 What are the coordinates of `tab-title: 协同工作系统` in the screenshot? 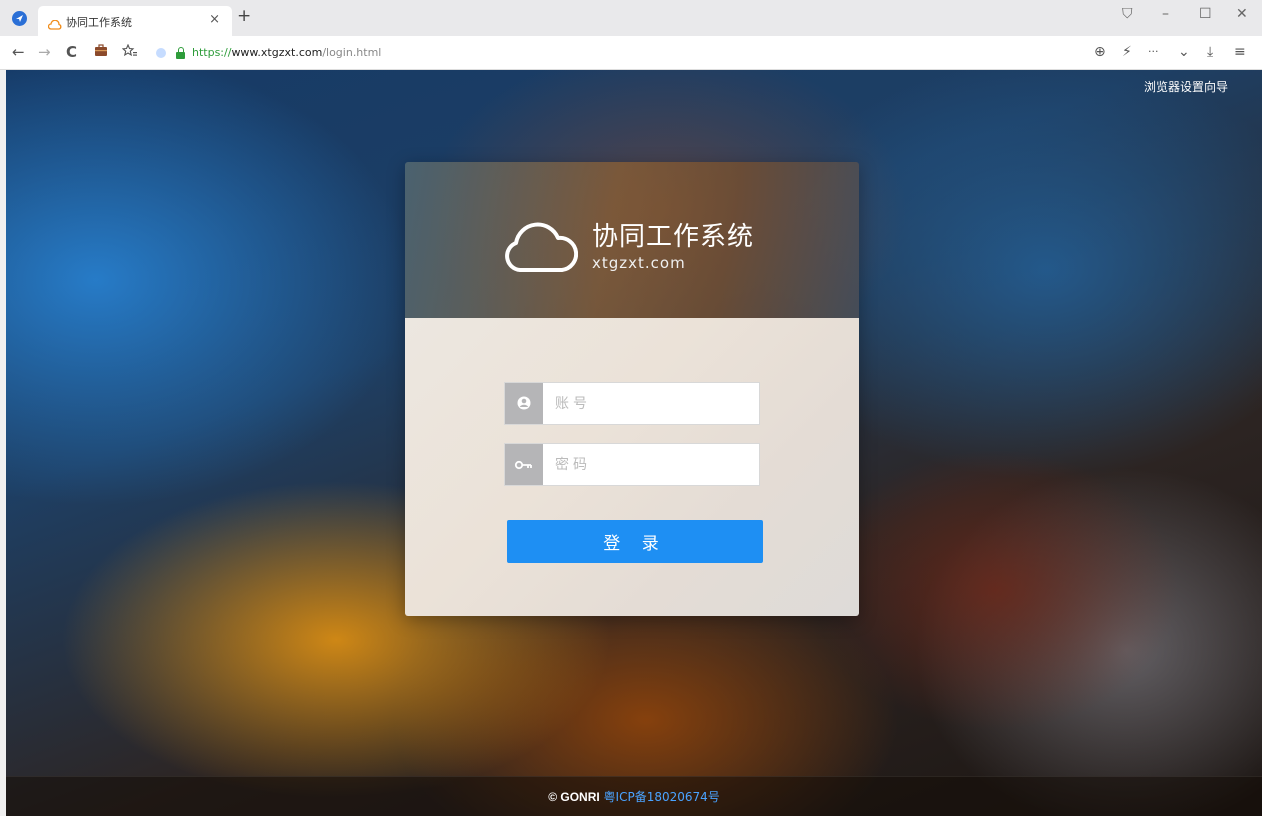 It's located at (99, 22).